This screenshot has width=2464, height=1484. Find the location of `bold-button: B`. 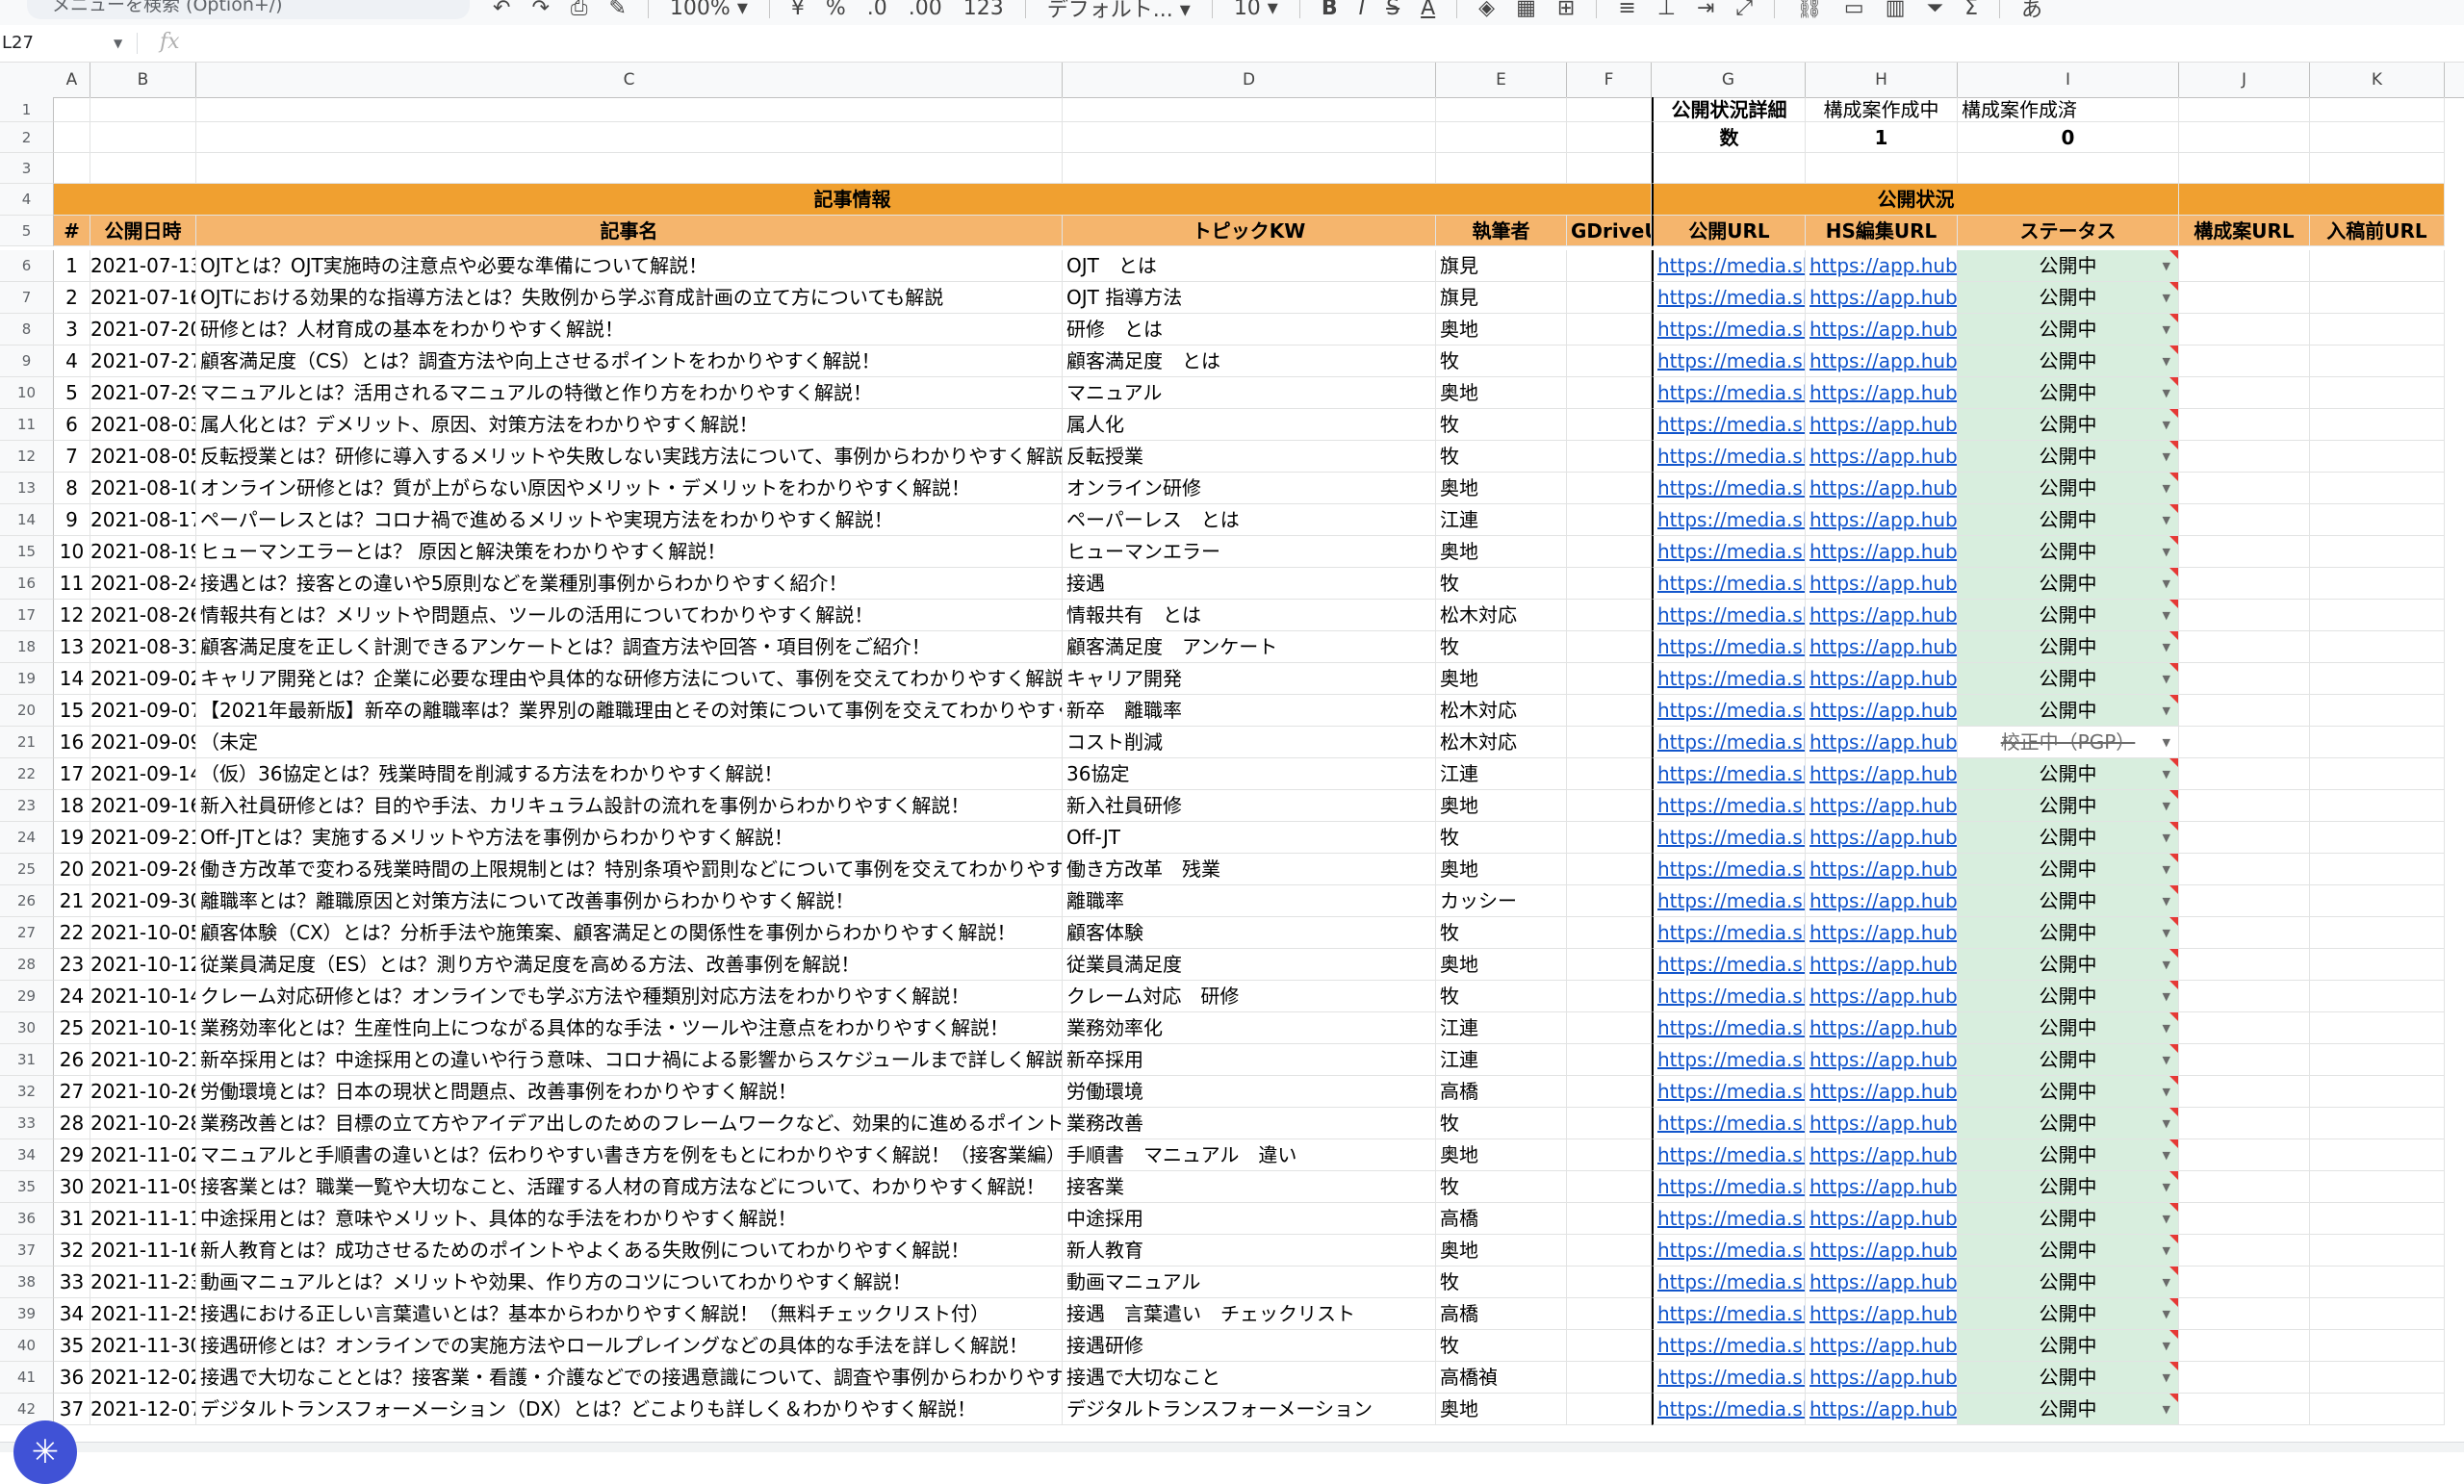

bold-button: B is located at coordinates (1330, 10).